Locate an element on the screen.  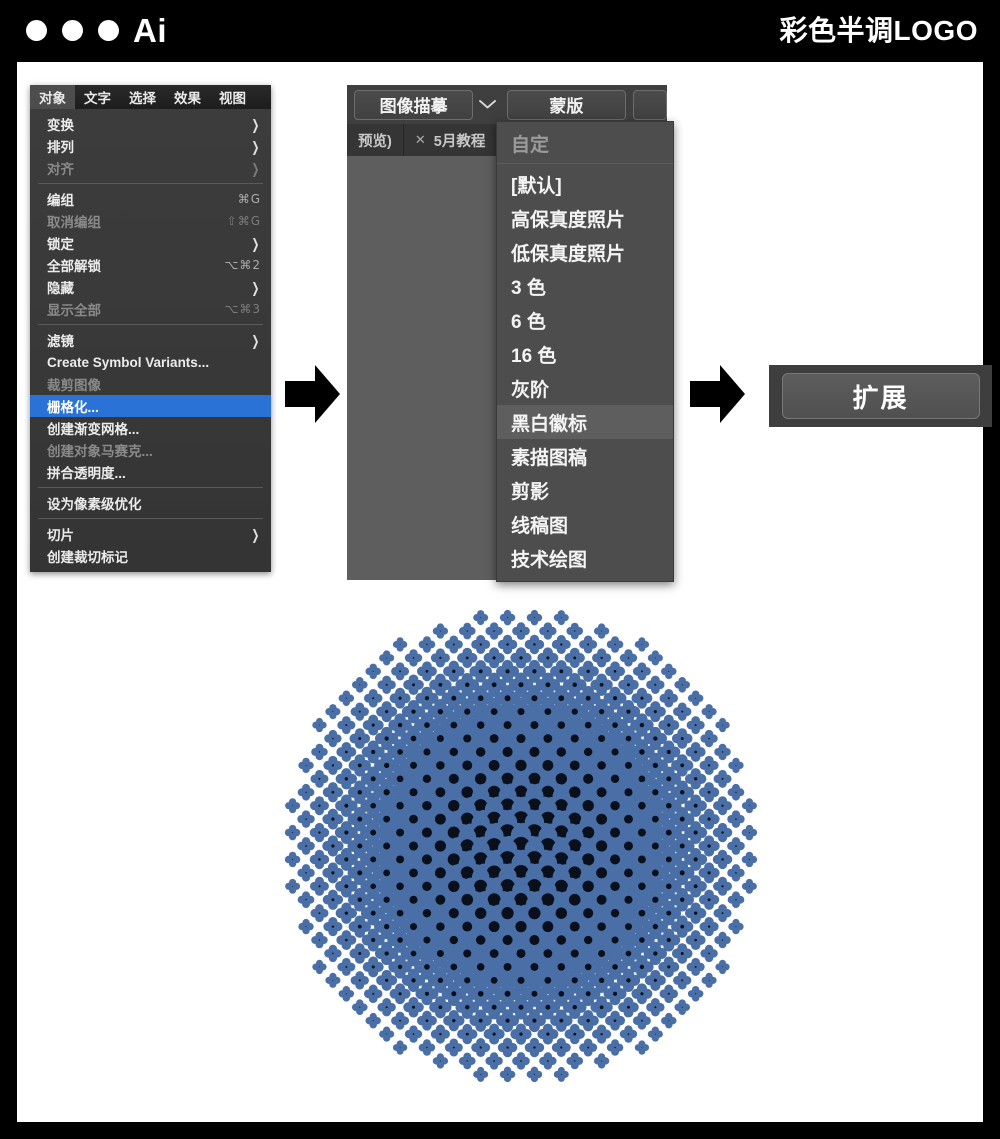
menu-item-2-0: 滤镜 ❯ is located at coordinates (150, 340).